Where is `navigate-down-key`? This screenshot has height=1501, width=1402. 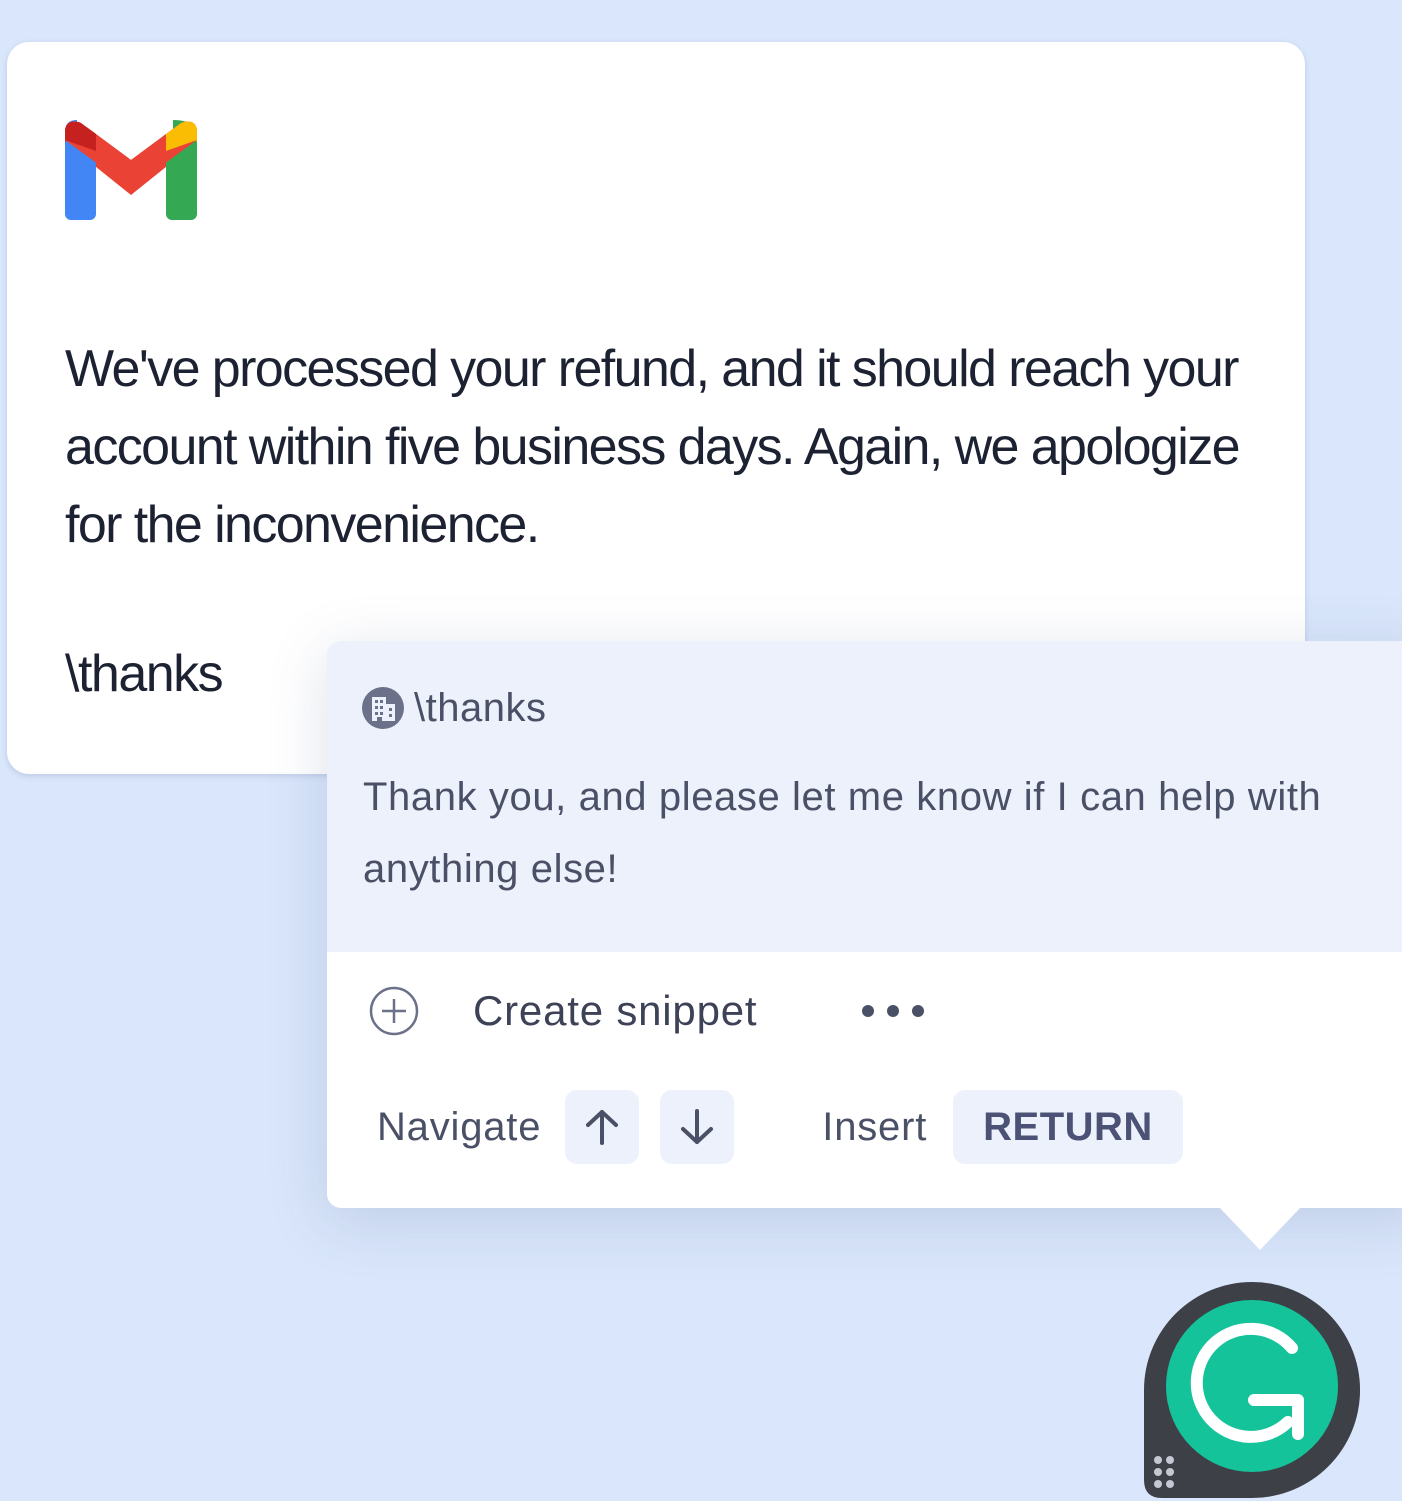 navigate-down-key is located at coordinates (697, 1127).